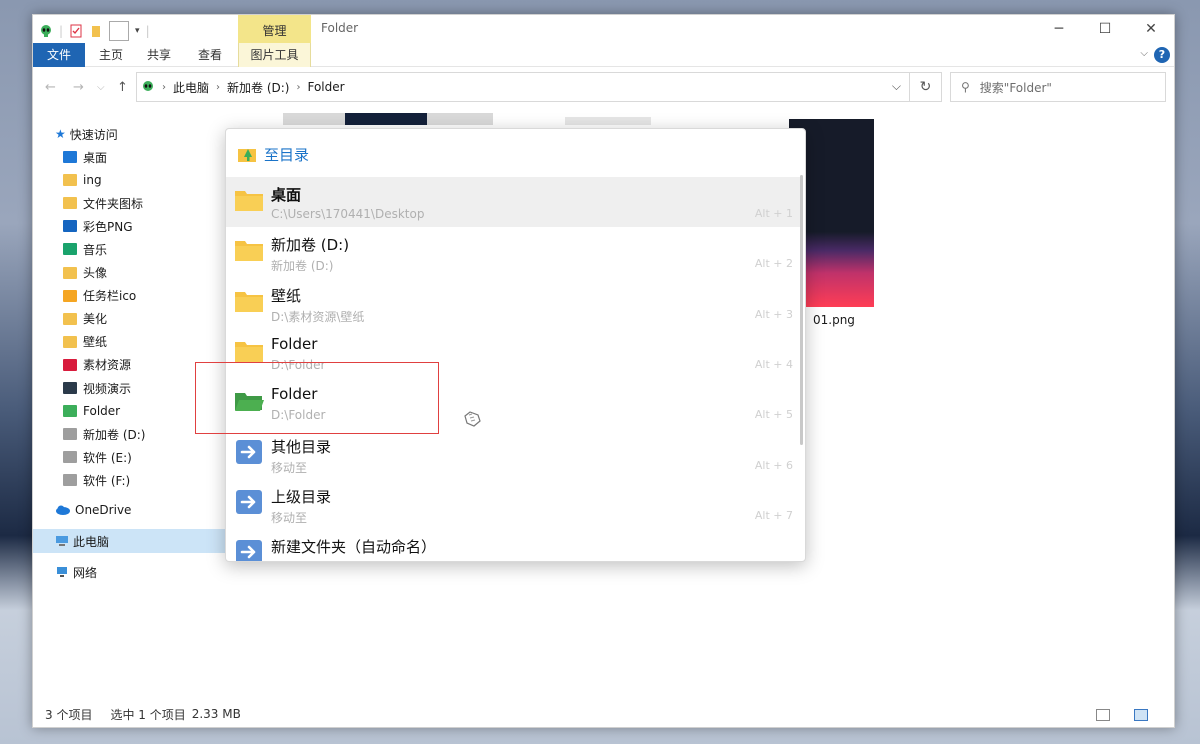 The height and width of the screenshot is (744, 1200). I want to click on menu-item-shortcut: Alt + 2, so click(773, 264).